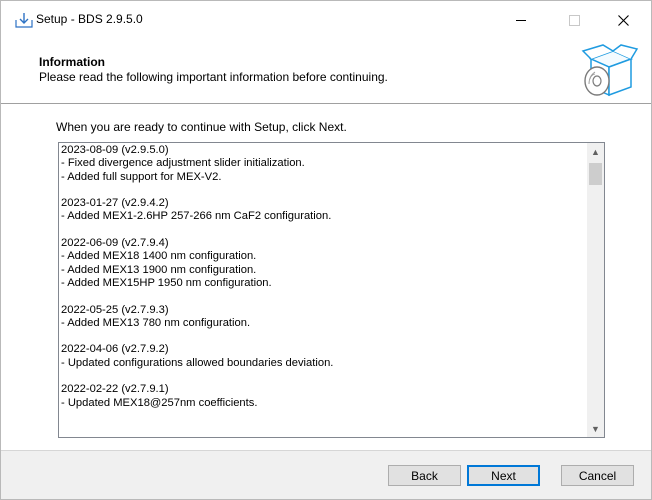 The height and width of the screenshot is (500, 652). What do you see at coordinates (159, 256) in the screenshot?
I see `memo-line: - Added MEX18 1400 nm configuration.` at bounding box center [159, 256].